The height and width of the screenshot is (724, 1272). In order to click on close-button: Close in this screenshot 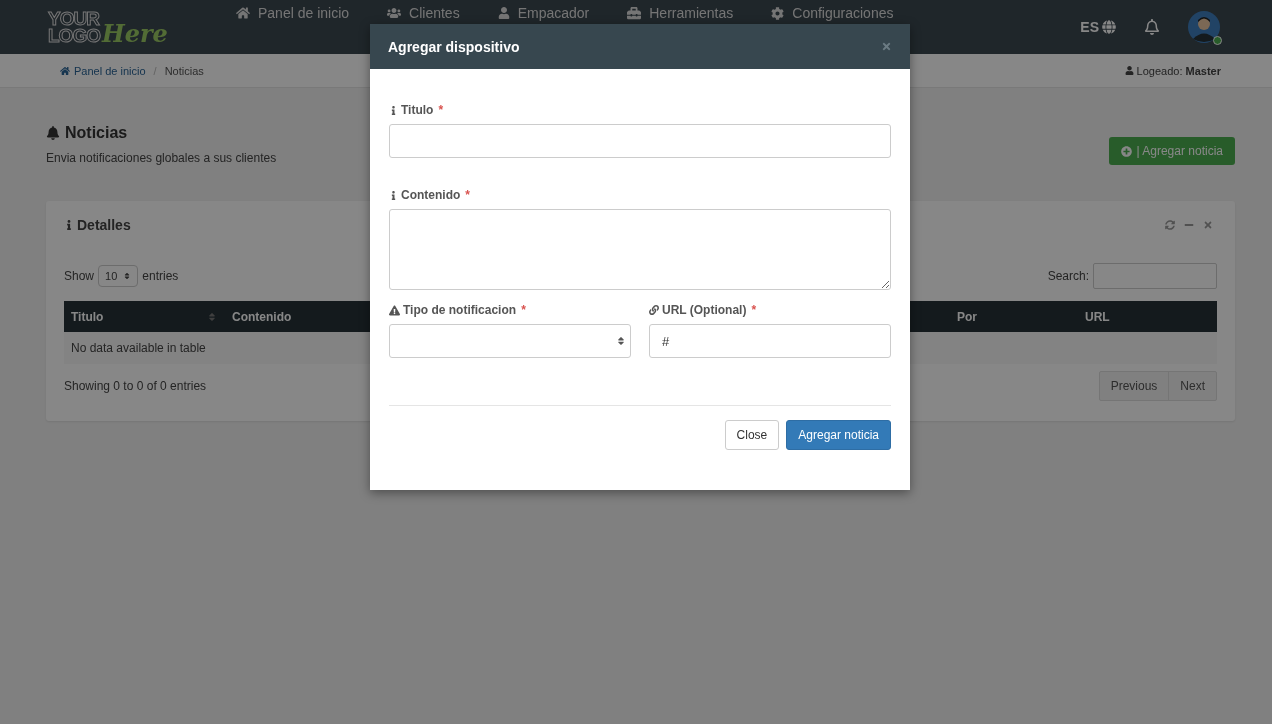, I will do `click(752, 435)`.